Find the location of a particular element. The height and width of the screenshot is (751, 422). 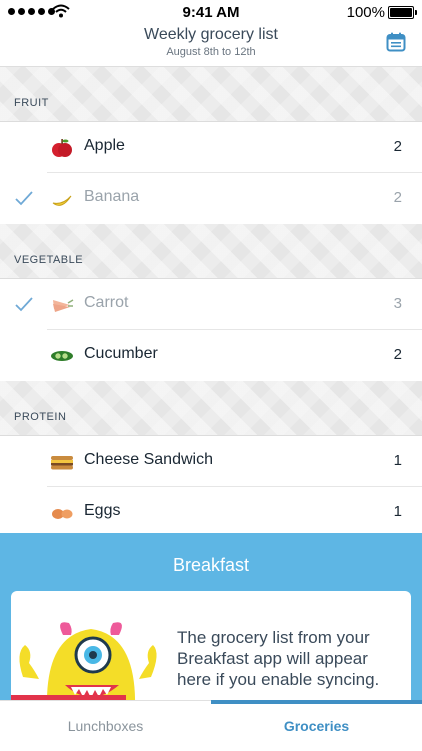

section-label: FRUIT is located at coordinates (31, 103).